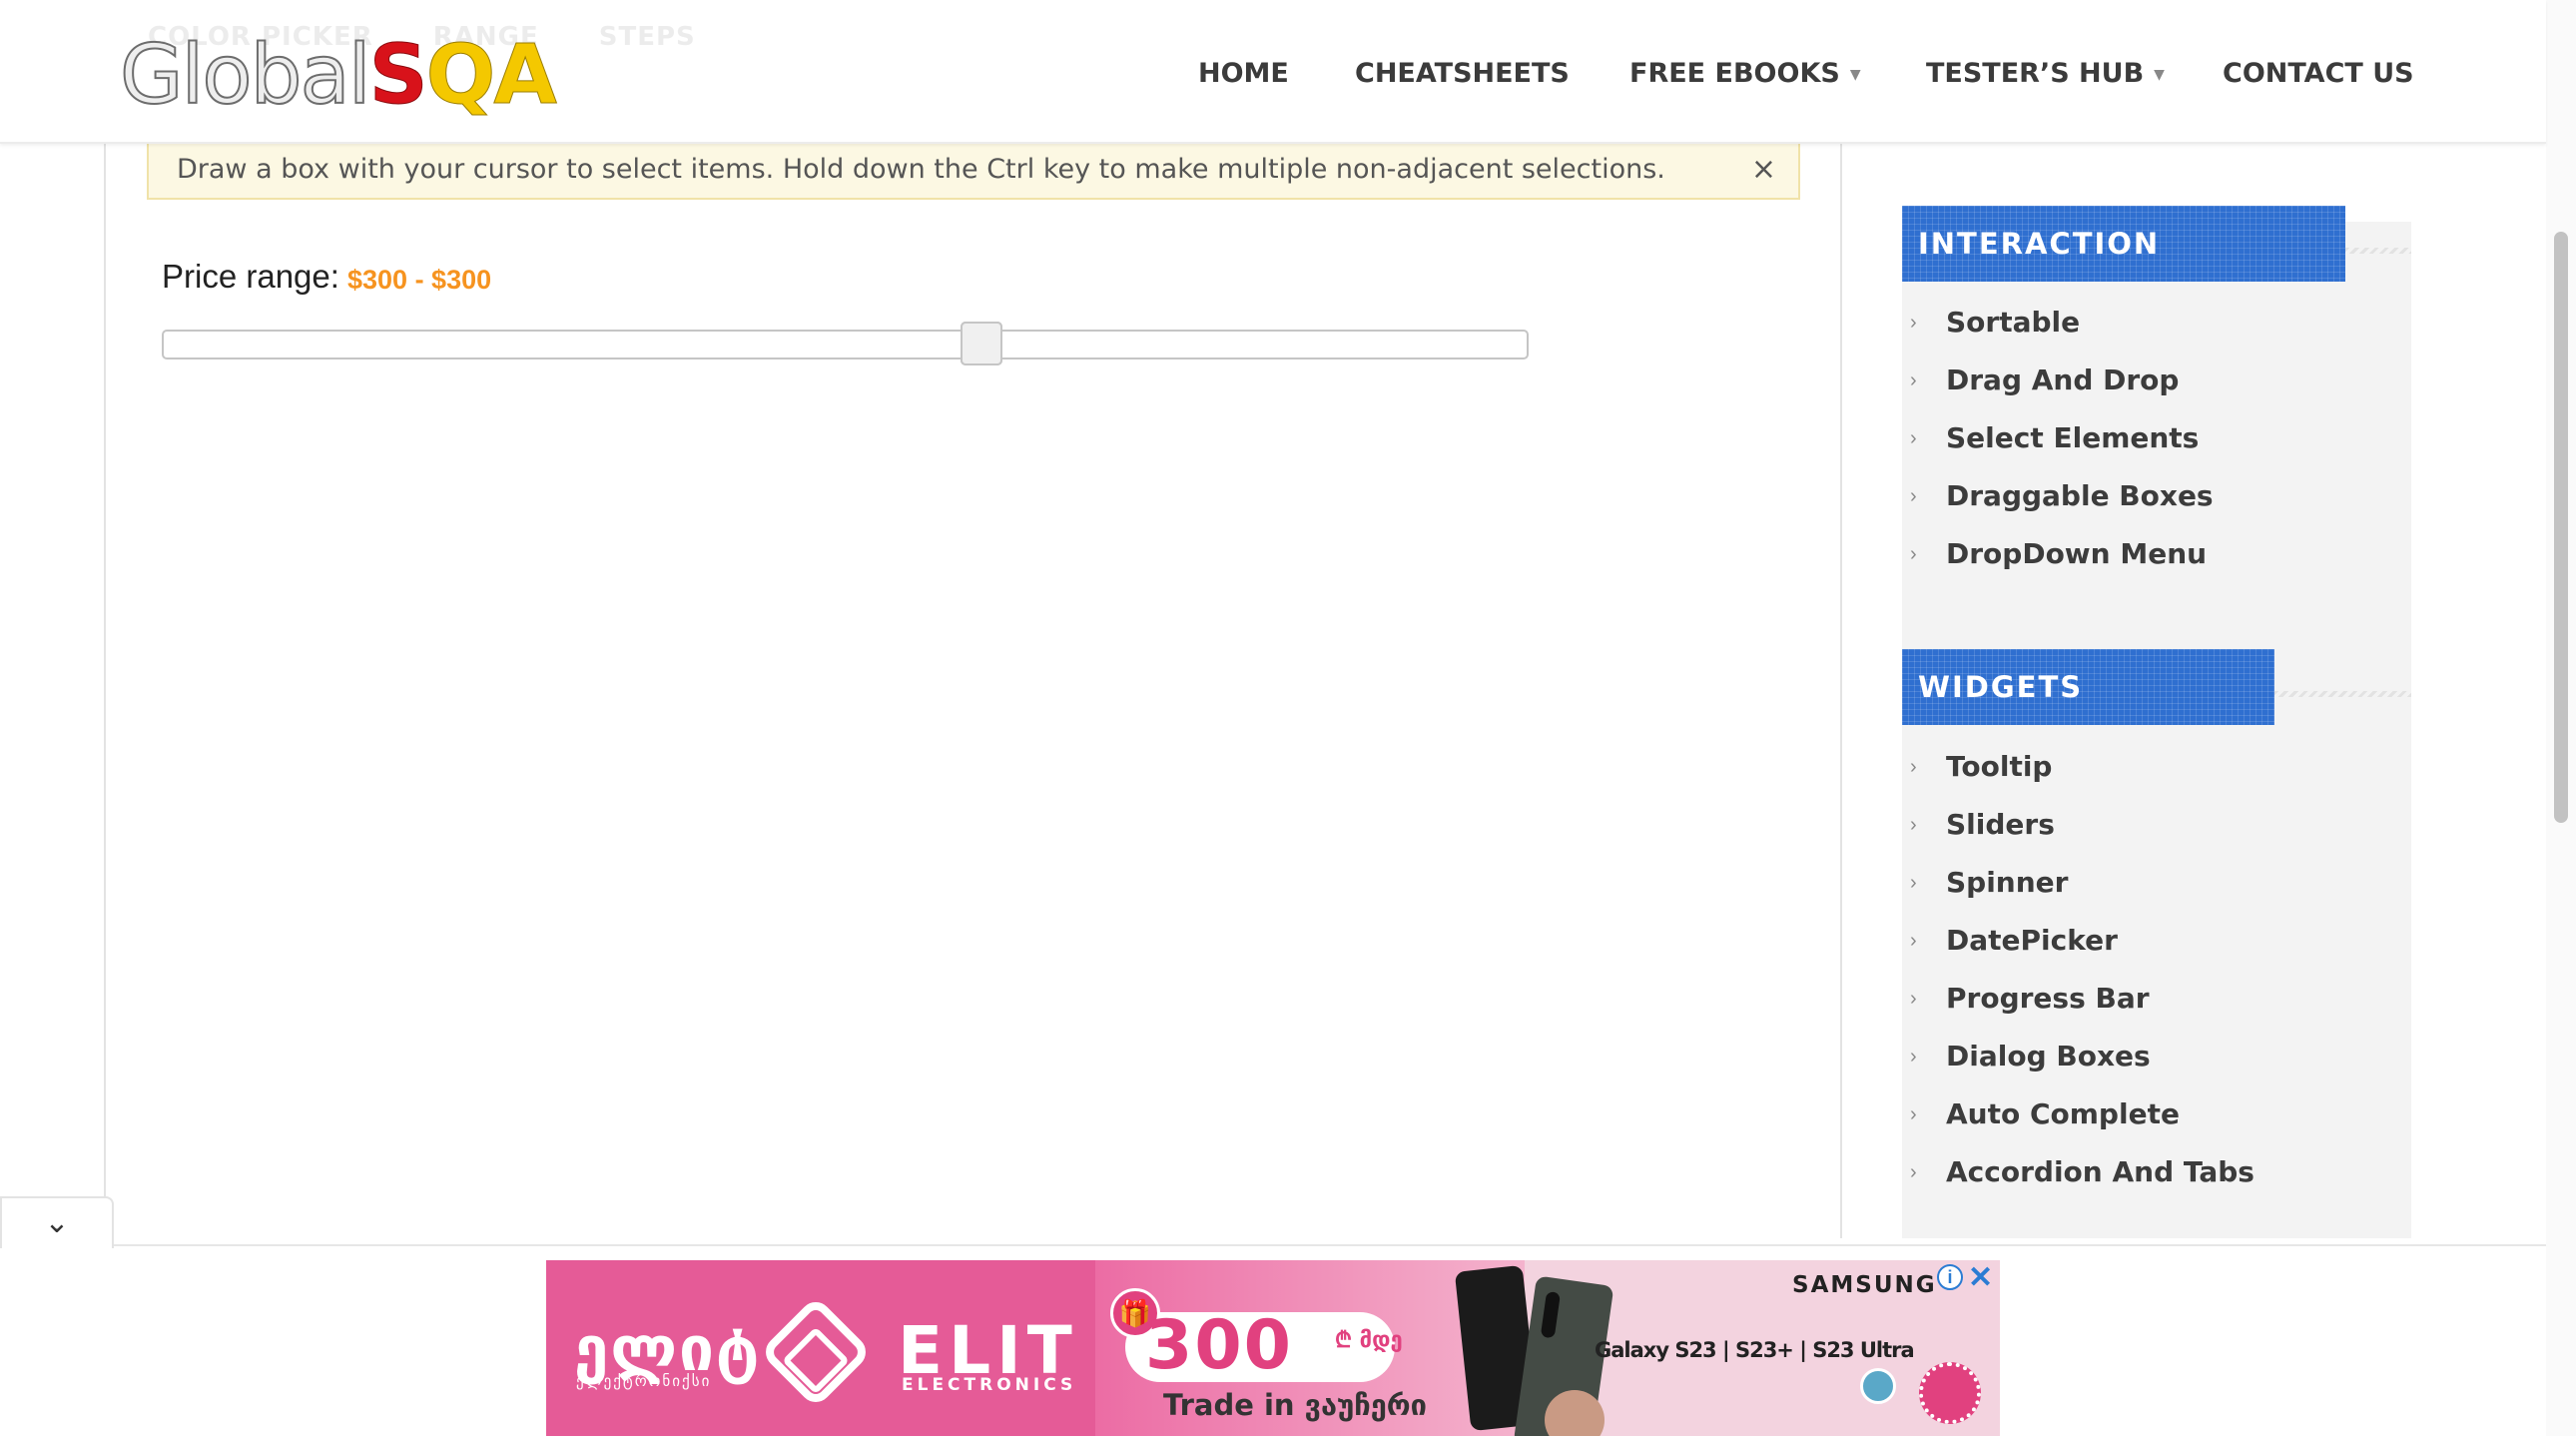 This screenshot has height=1436, width=2576. I want to click on sidebar-item-label: DropDown Menu, so click(2077, 553).